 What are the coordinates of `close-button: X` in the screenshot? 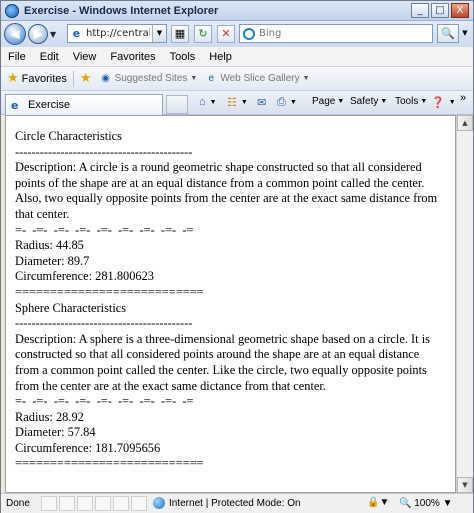 It's located at (460, 10).